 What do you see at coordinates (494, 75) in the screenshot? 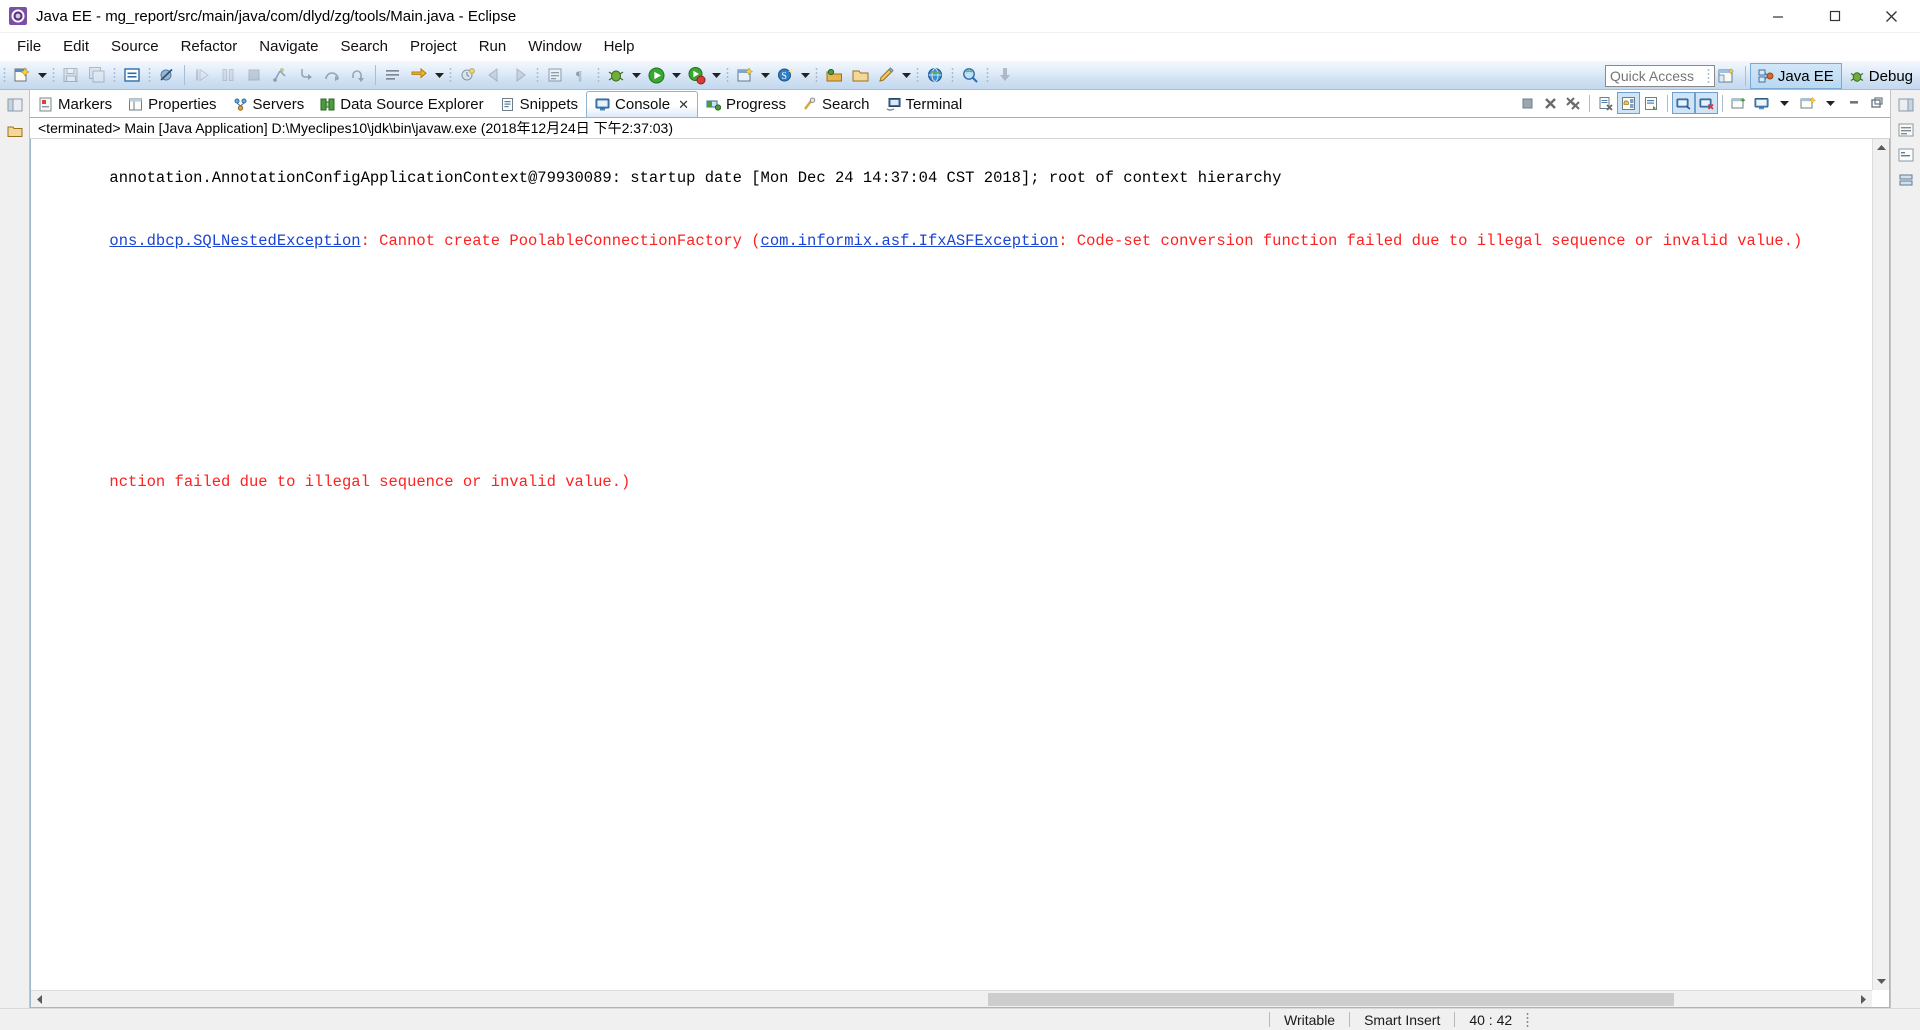
I see `back-button` at bounding box center [494, 75].